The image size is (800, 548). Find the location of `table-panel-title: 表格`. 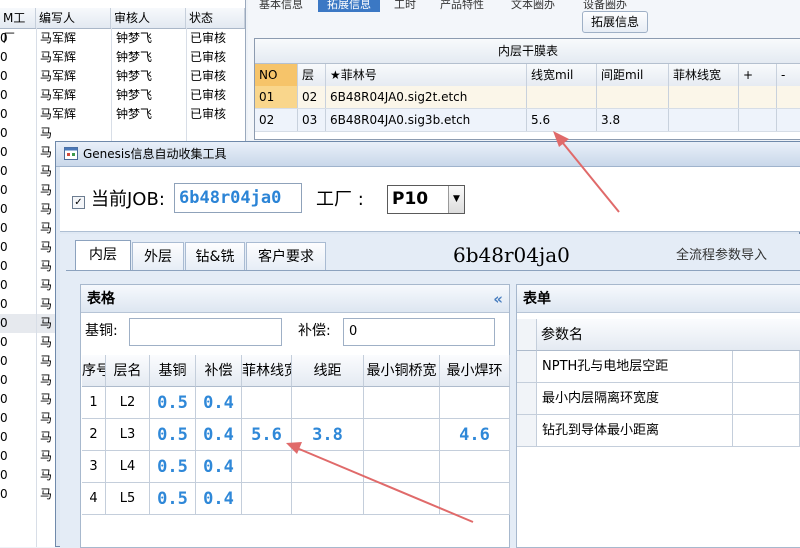

table-panel-title: 表格 is located at coordinates (101, 299).